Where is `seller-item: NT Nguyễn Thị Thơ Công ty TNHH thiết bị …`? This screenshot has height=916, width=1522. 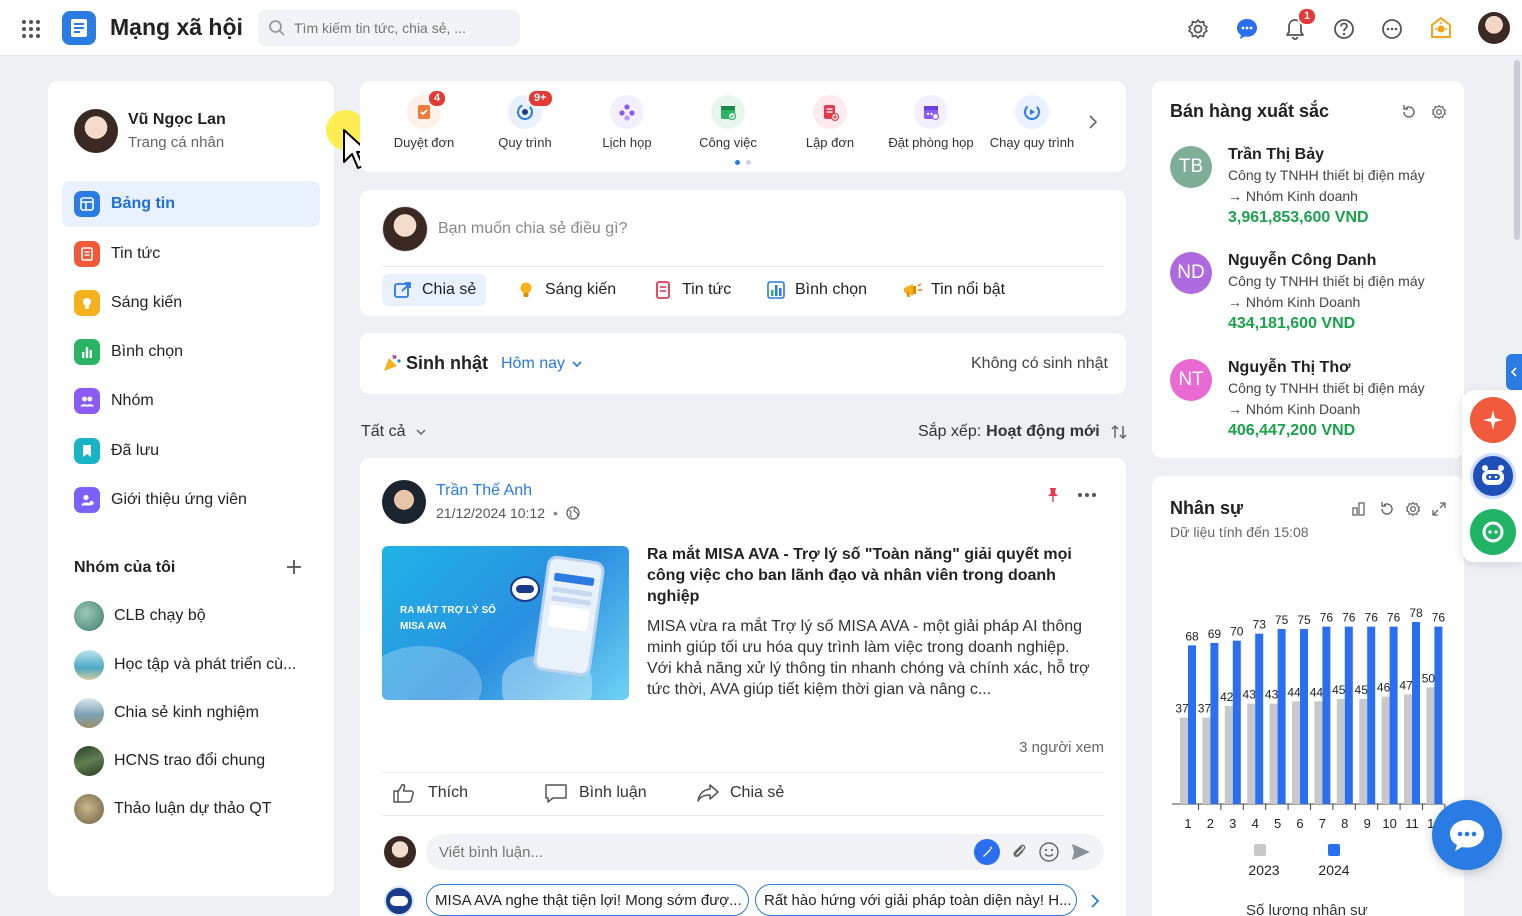 seller-item: NT Nguyễn Thị Thơ Công ty TNHH thiết bị … is located at coordinates (1315, 402).